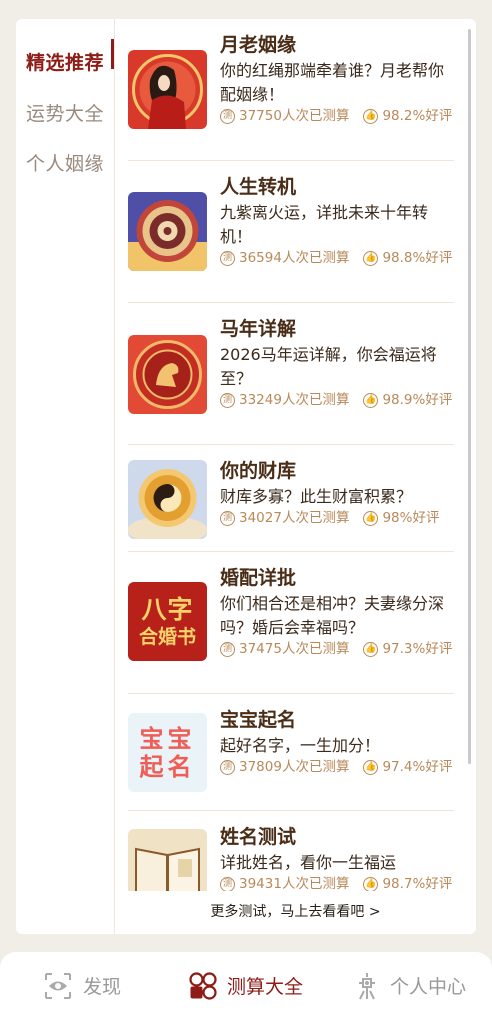  Describe the element at coordinates (294, 649) in the screenshot. I see `test-count: 37475人次已测算` at that location.